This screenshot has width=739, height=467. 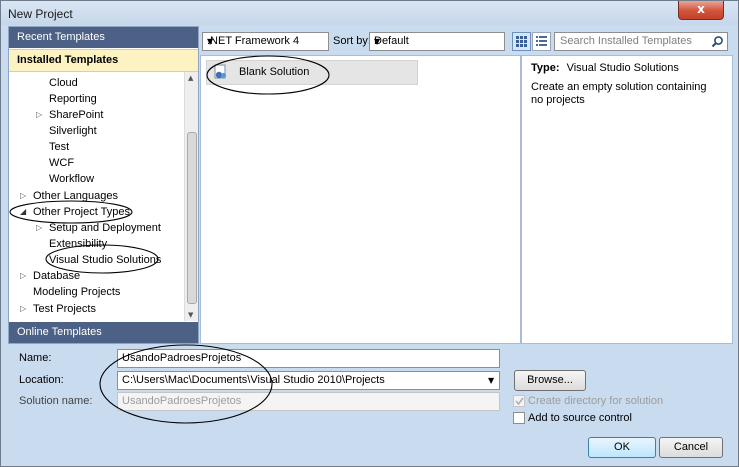 I want to click on tree-item-label: Database, so click(x=57, y=276).